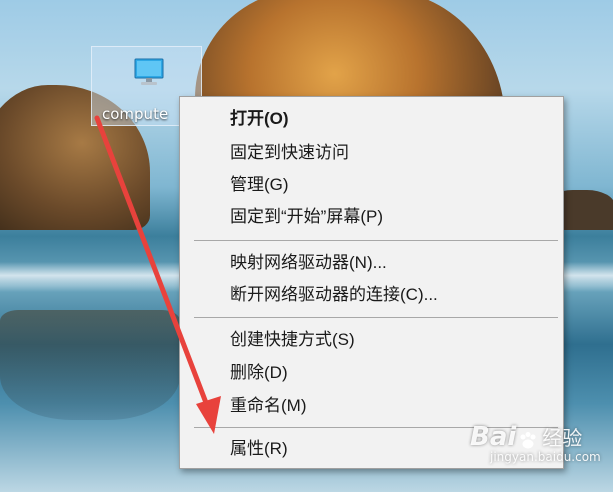 Image resolution: width=613 pixels, height=492 pixels. I want to click on monitor-icon, so click(149, 71).